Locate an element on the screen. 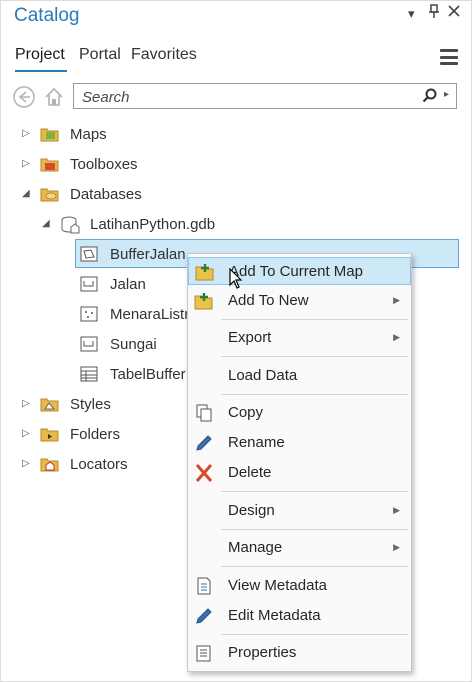  menu-item-properties: Properties is located at coordinates (299, 653).